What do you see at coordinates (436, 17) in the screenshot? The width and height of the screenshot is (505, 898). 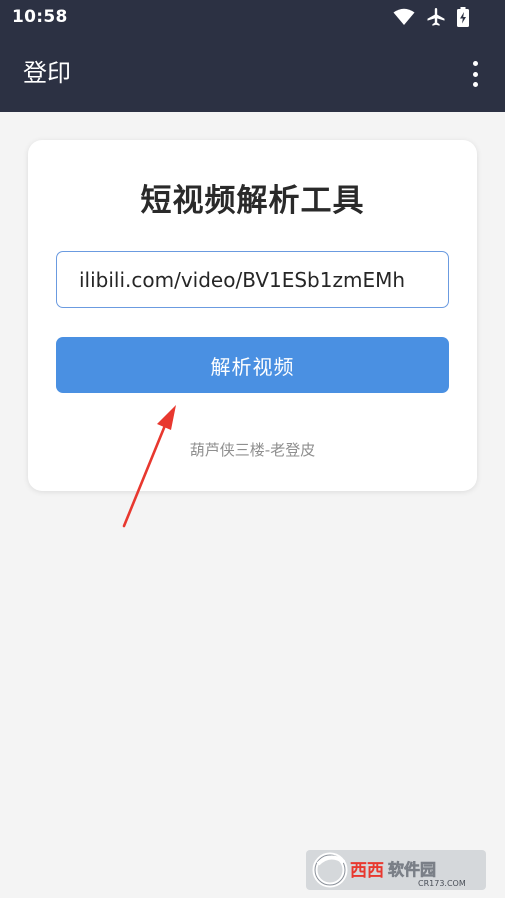 I see `airplane-icon` at bounding box center [436, 17].